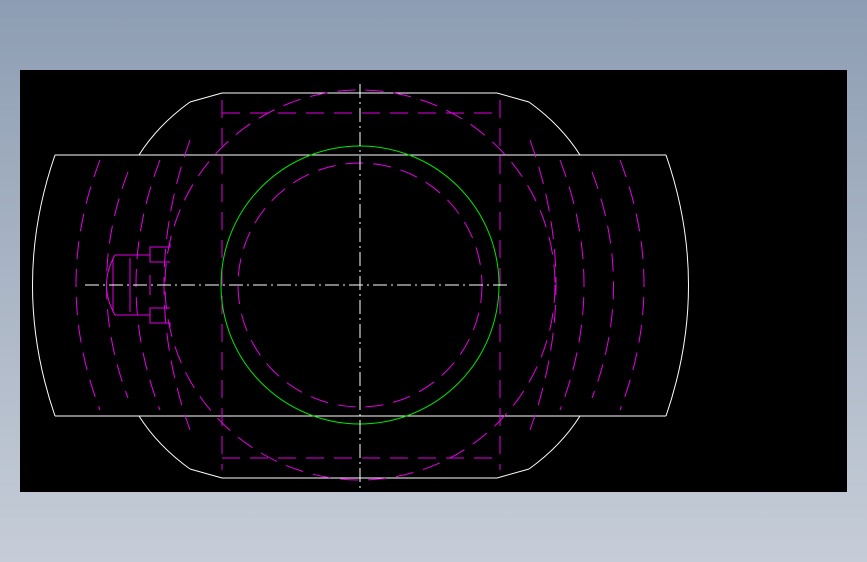  What do you see at coordinates (143, 253) in the screenshot?
I see `fitting-profile-top` at bounding box center [143, 253].